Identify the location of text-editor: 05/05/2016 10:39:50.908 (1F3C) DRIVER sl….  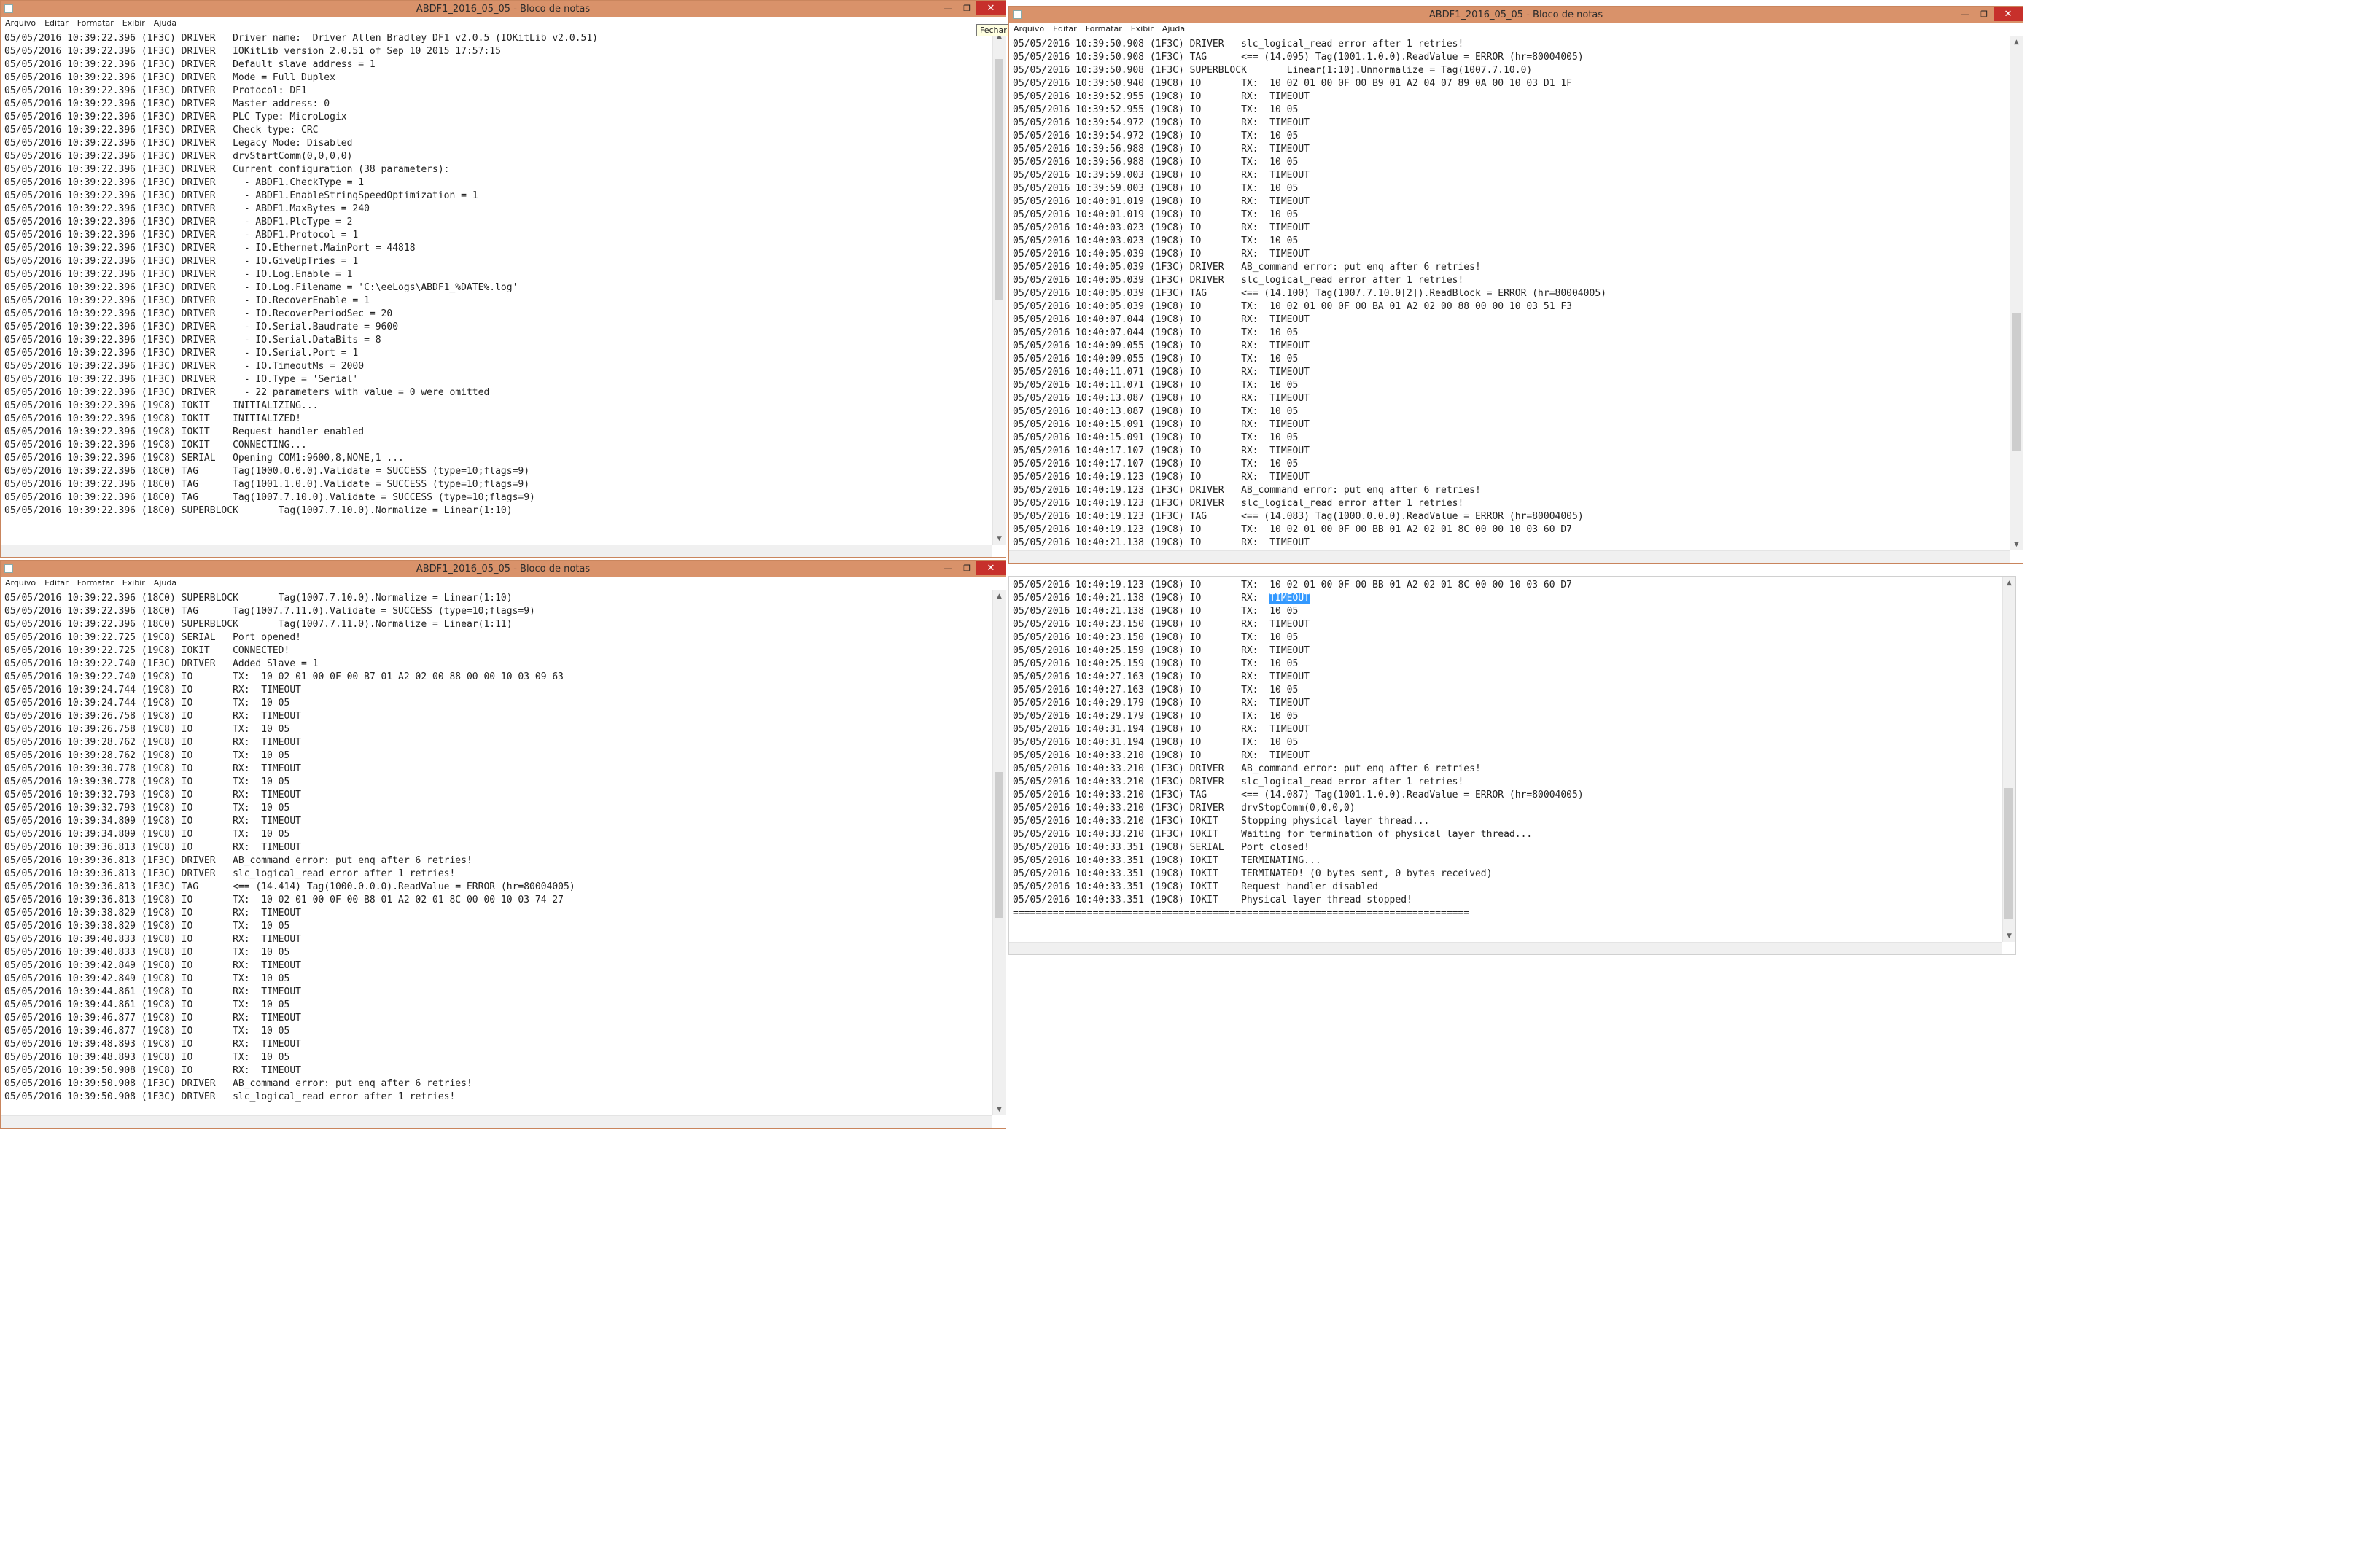
(1509, 293).